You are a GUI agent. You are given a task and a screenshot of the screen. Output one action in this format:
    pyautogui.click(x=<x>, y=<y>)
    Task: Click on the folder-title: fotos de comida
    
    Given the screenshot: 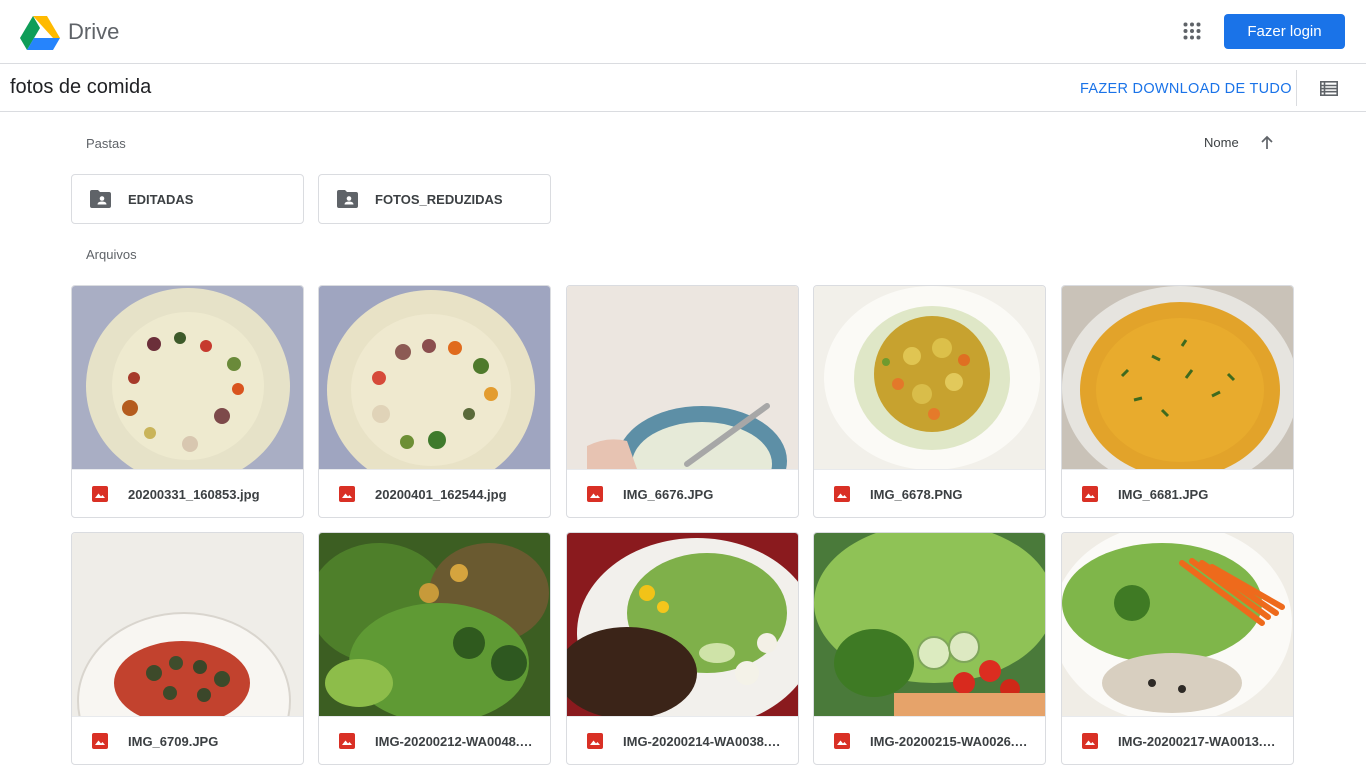 What is the action you would take?
    pyautogui.click(x=81, y=87)
    